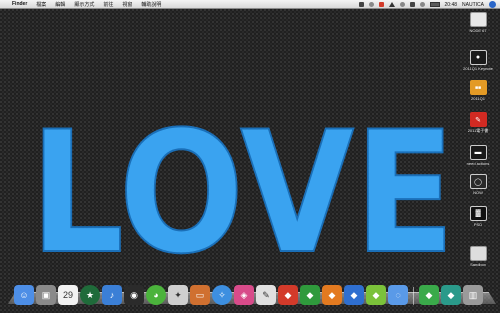  I want to click on app-orange-icon: ◆, so click(332, 295).